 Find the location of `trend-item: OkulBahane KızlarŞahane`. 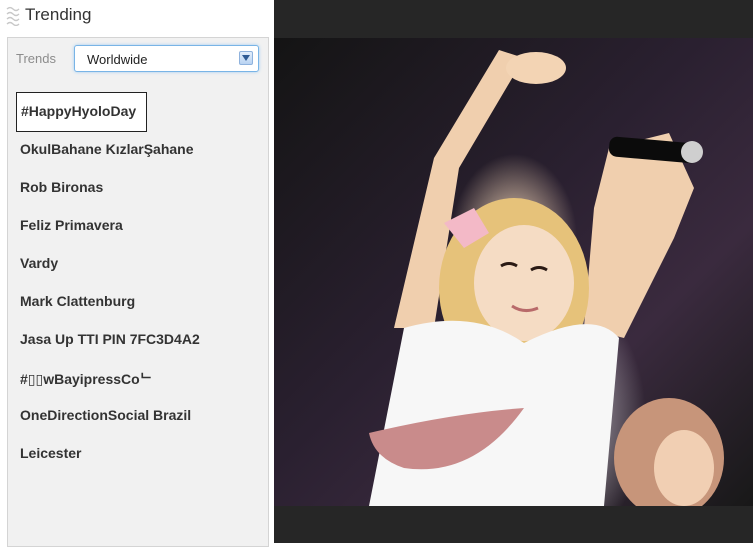

trend-item: OkulBahane KızlarŞahane is located at coordinates (107, 149).